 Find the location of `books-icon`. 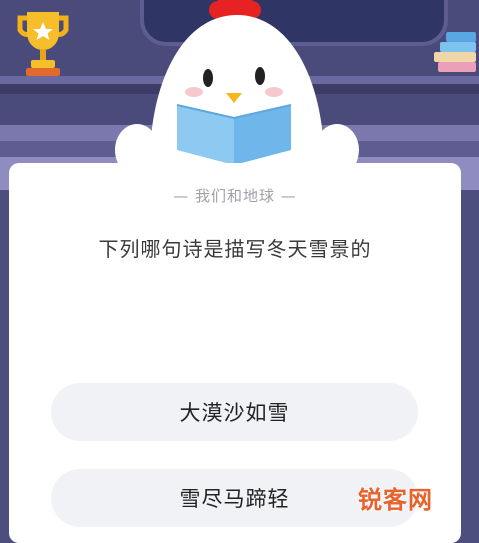

books-icon is located at coordinates (455, 52).